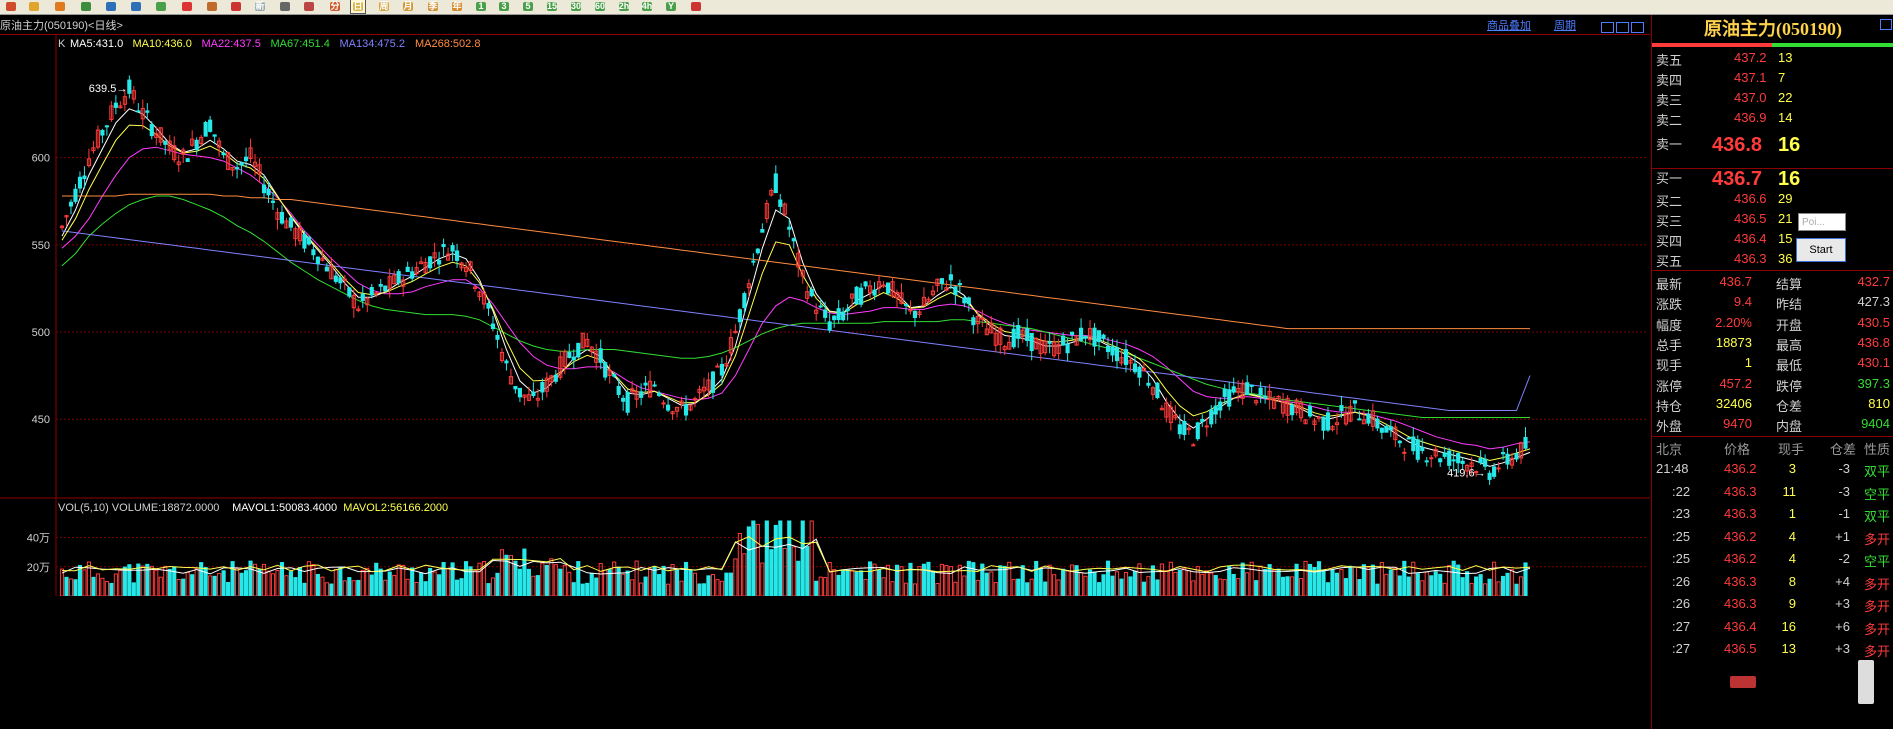  What do you see at coordinates (624, 6) in the screenshot?
I see `period-2h-button: 2h` at bounding box center [624, 6].